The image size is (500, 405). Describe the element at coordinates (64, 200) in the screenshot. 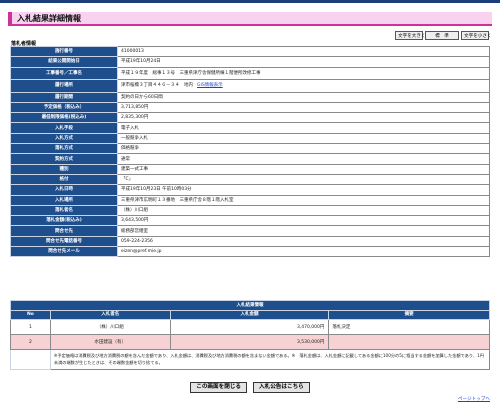

I see `info-row-label: 入札場所` at that location.